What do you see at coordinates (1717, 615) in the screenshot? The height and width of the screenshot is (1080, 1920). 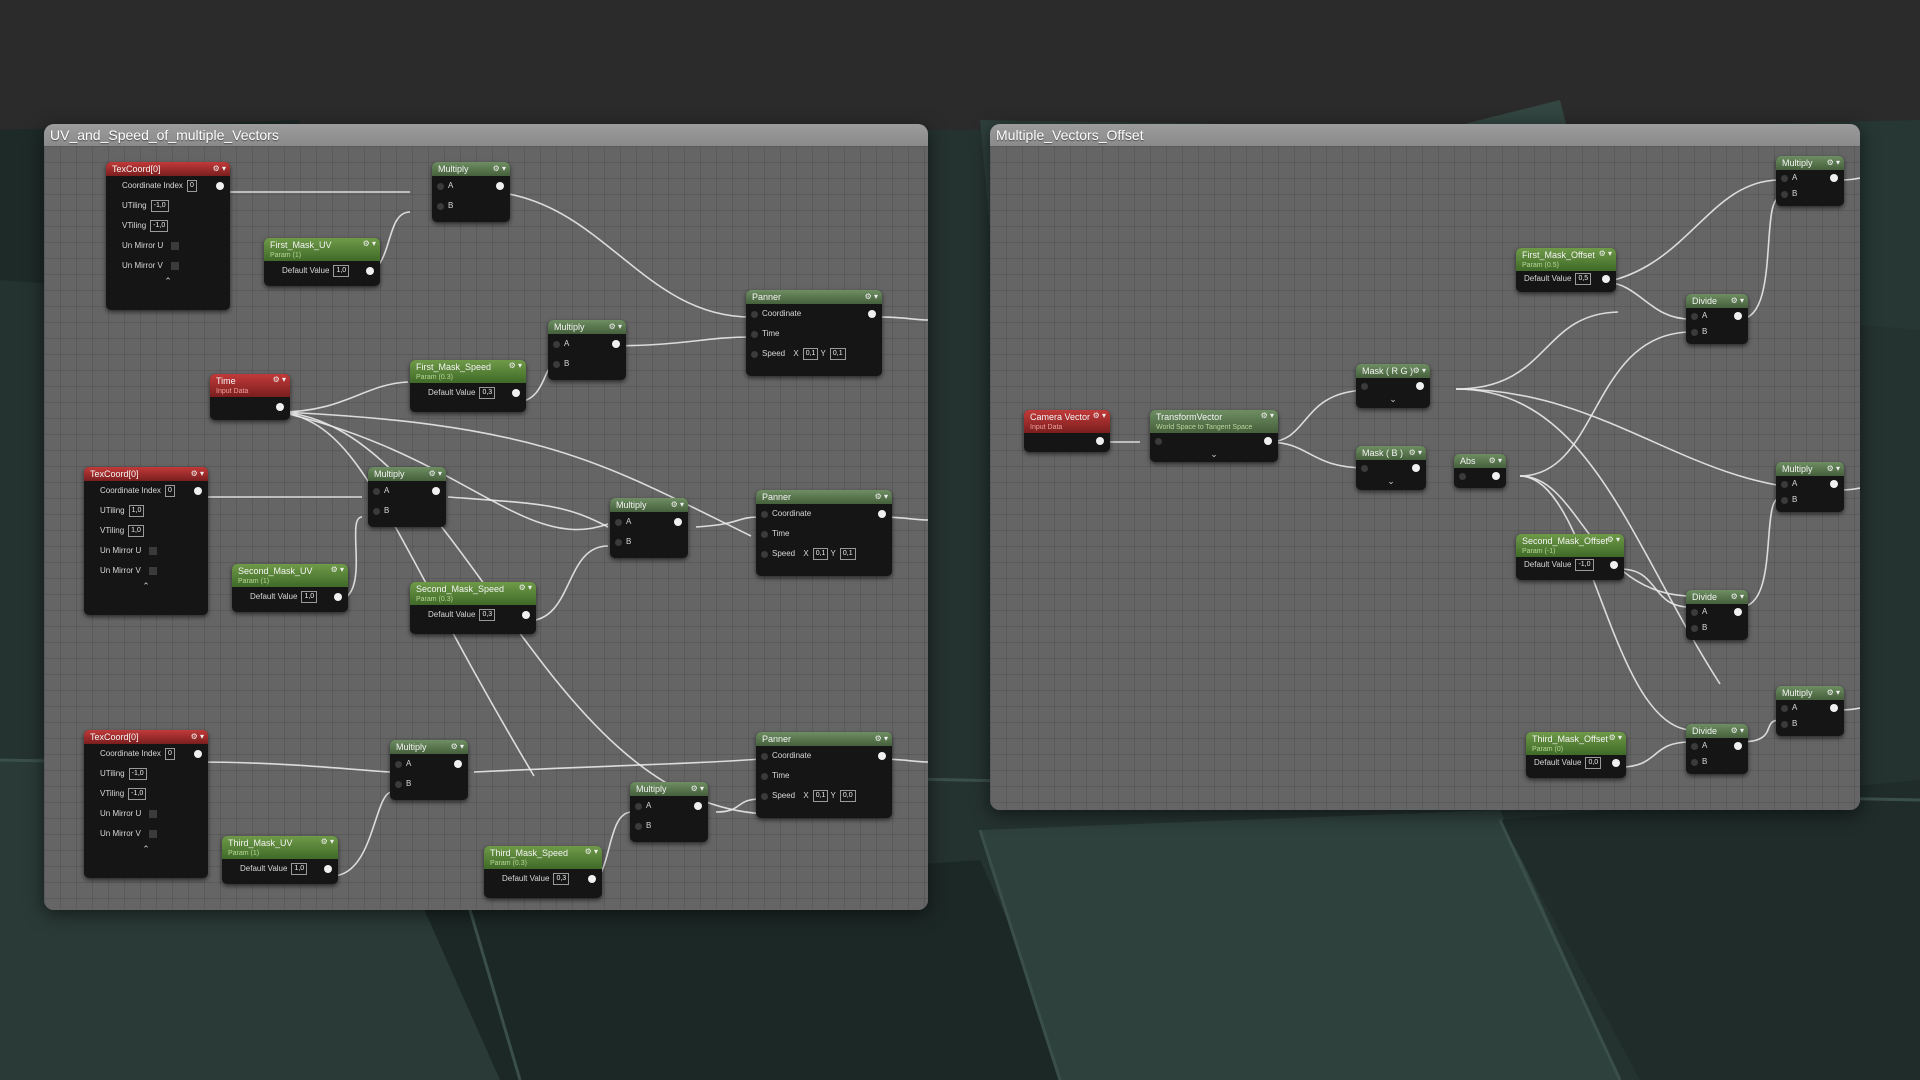 I see `divide-node-2: Divide ⚙ ▾ A B` at bounding box center [1717, 615].